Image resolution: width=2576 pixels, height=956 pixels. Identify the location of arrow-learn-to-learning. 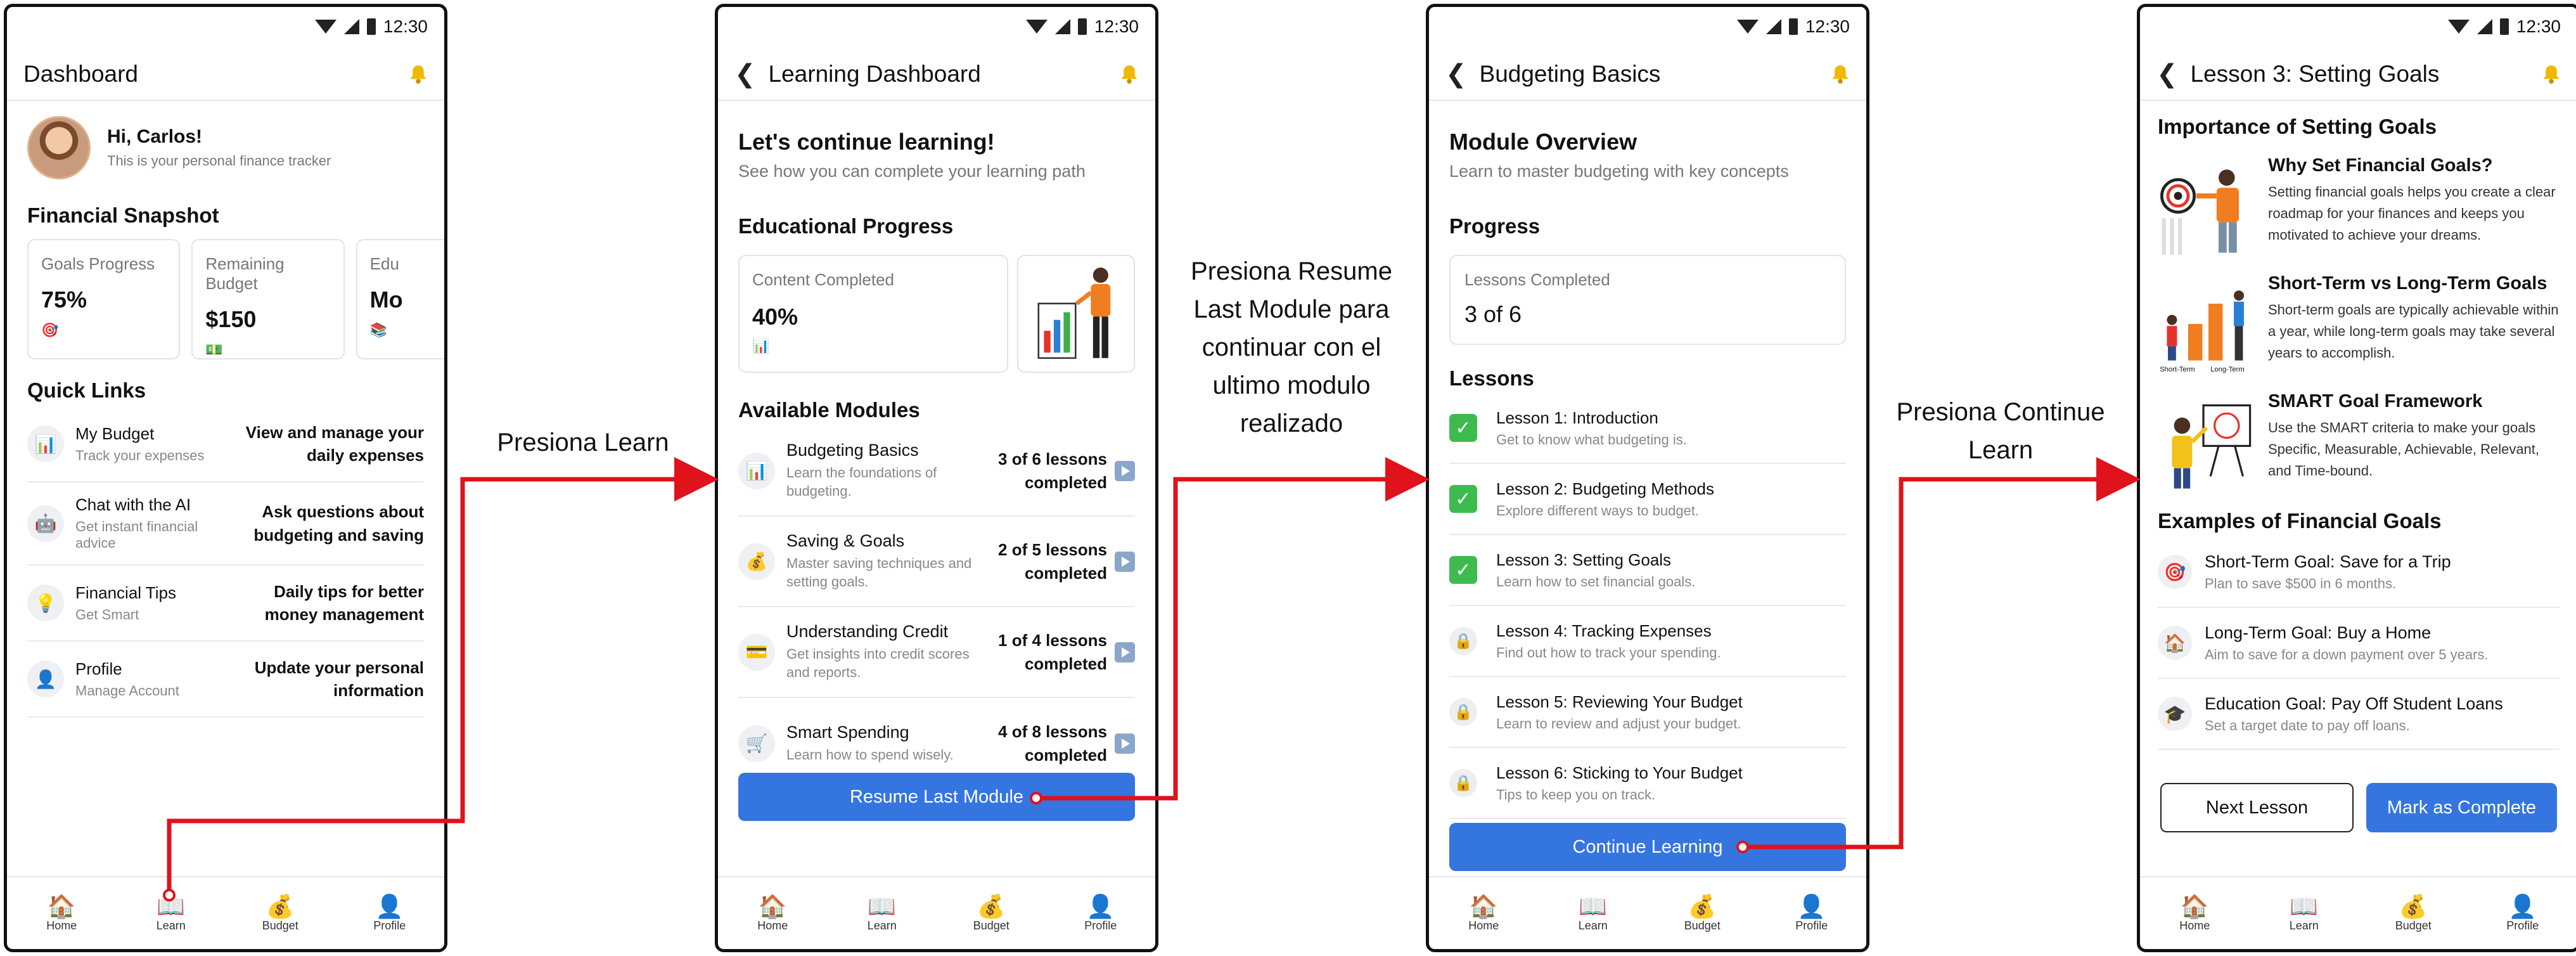
(441, 679).